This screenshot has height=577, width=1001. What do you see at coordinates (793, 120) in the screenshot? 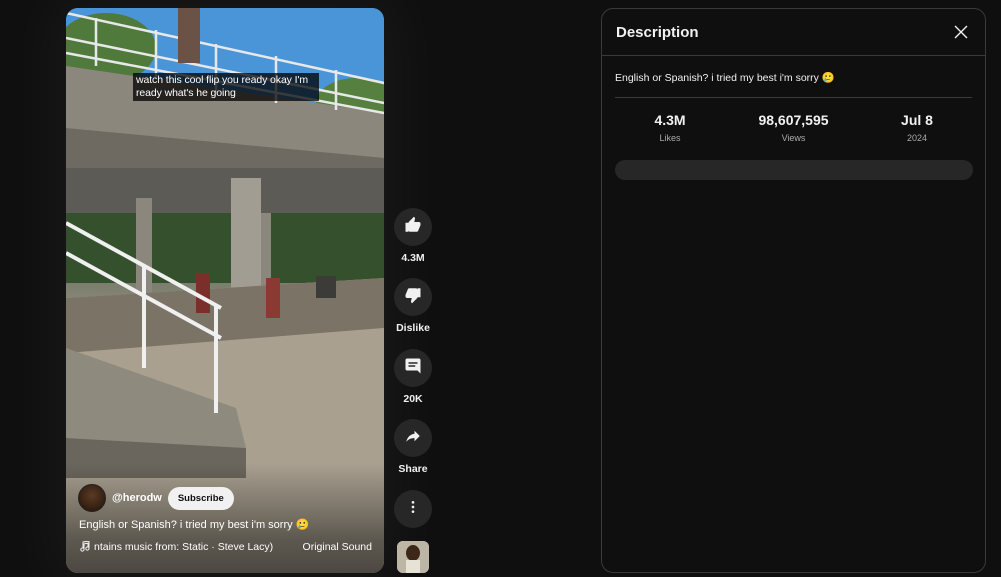
I see `views-value: 98,607,595` at bounding box center [793, 120].